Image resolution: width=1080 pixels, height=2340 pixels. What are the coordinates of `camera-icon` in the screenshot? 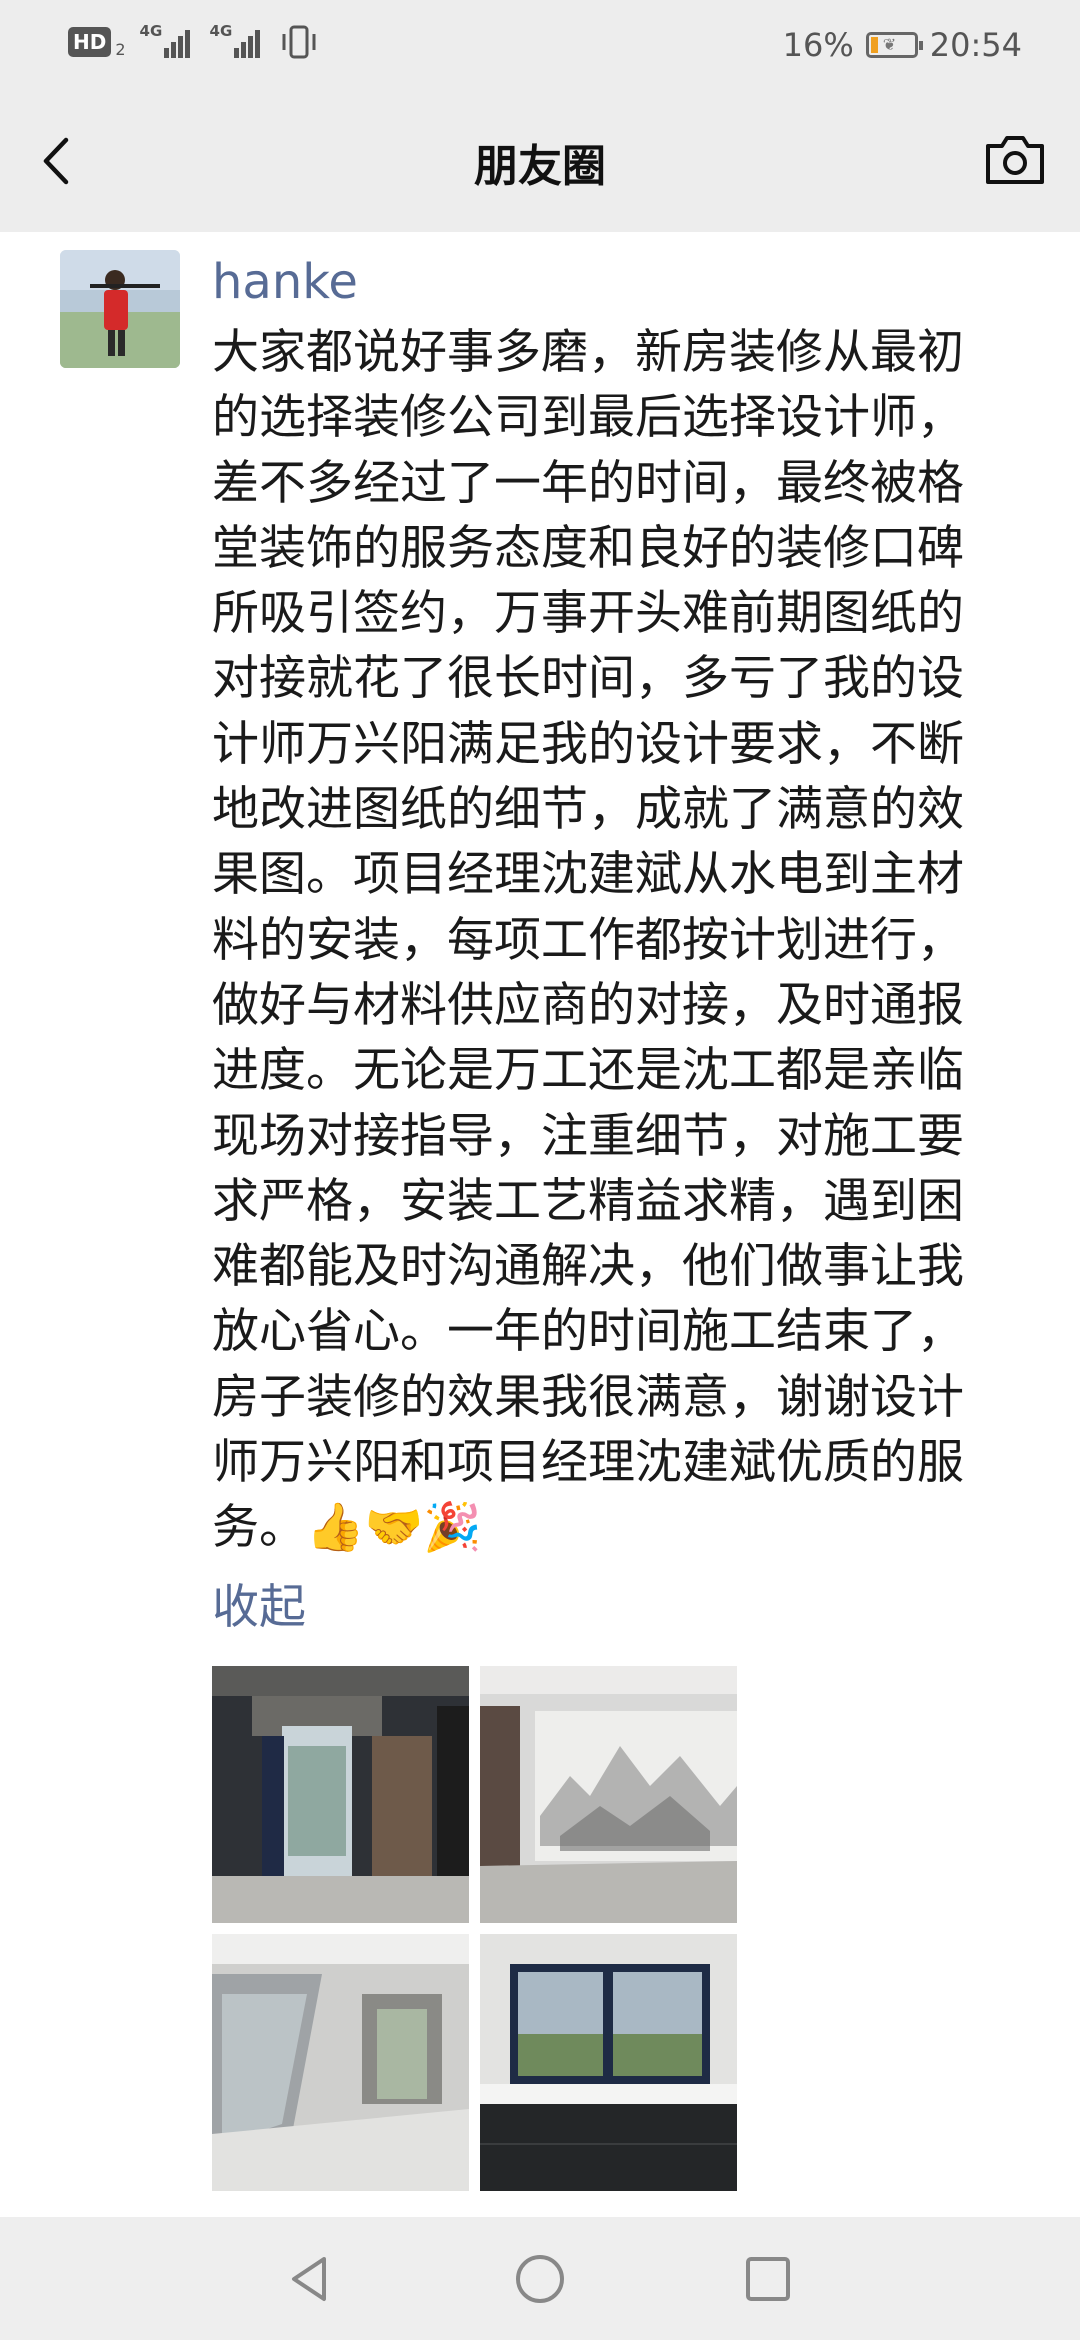 It's located at (1015, 159).